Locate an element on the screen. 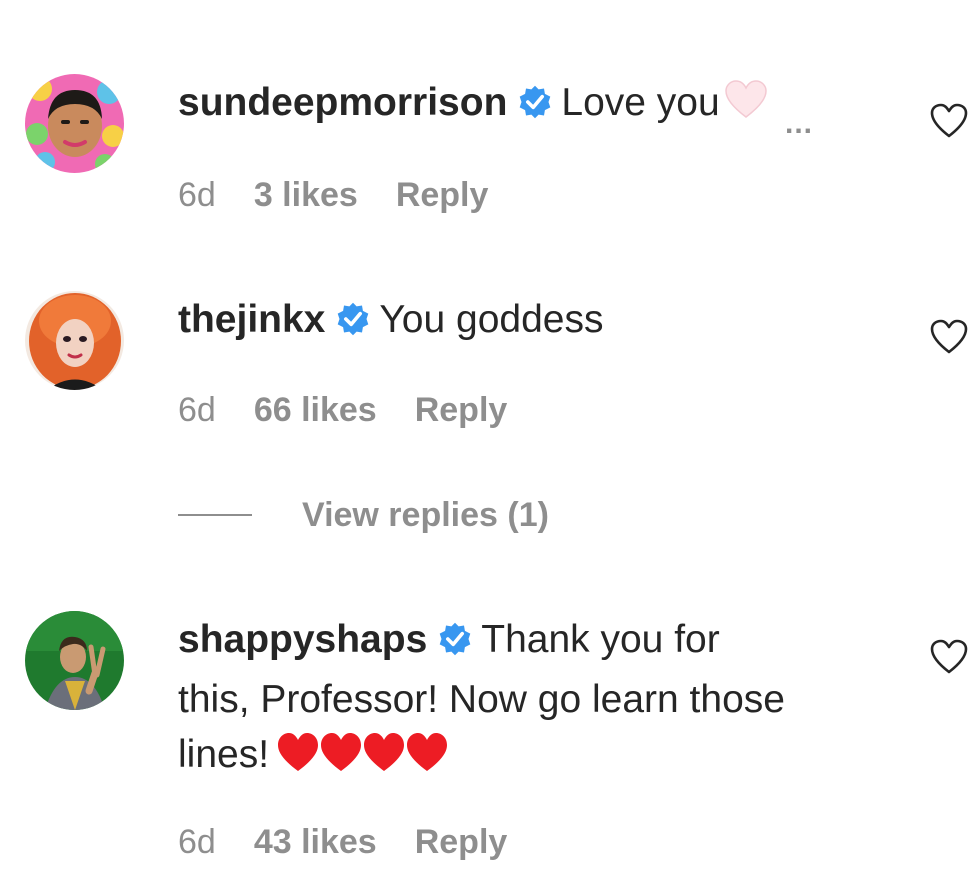 The width and height of the screenshot is (980, 875). avatar-peace-sign-portrait-icon is located at coordinates (74, 660).